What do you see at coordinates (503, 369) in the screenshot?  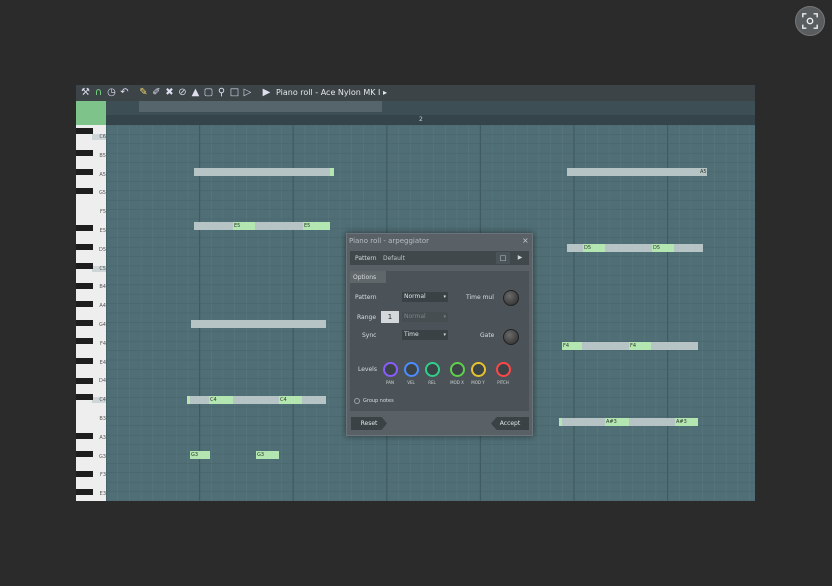 I see `level-knob-pitch` at bounding box center [503, 369].